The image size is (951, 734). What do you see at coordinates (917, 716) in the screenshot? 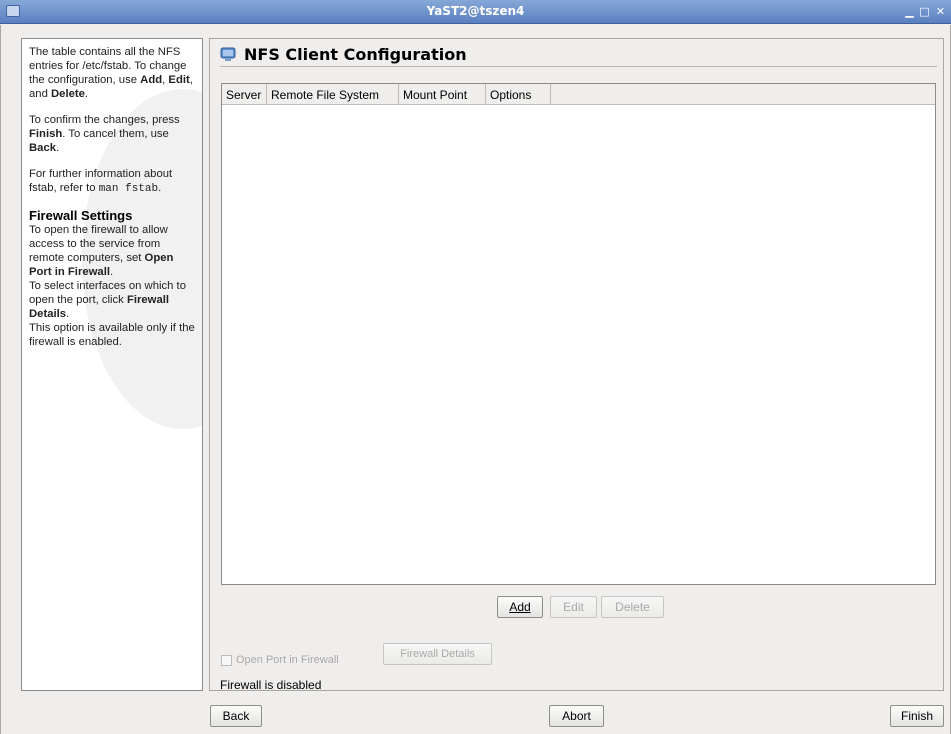
I see `finish-button: Finish` at bounding box center [917, 716].